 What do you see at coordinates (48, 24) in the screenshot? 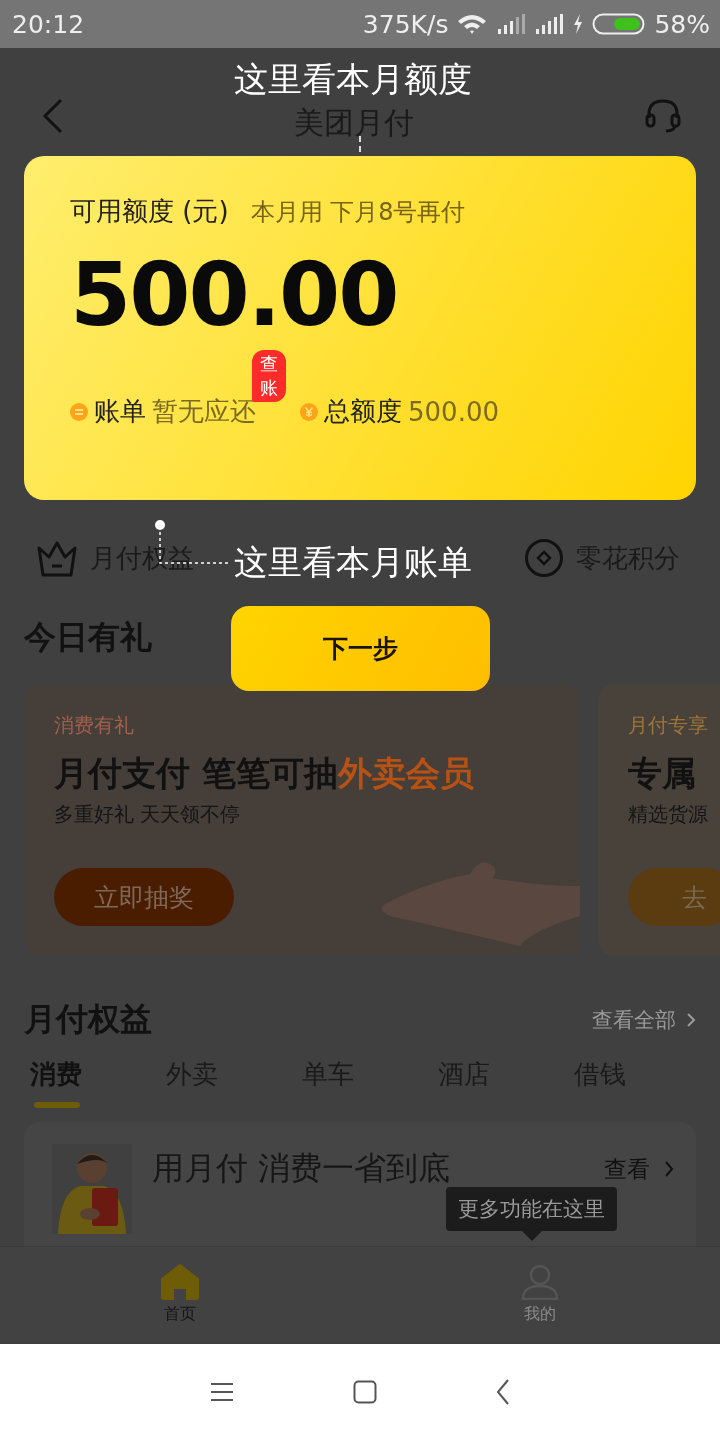
I see `status-time: 20:12` at bounding box center [48, 24].